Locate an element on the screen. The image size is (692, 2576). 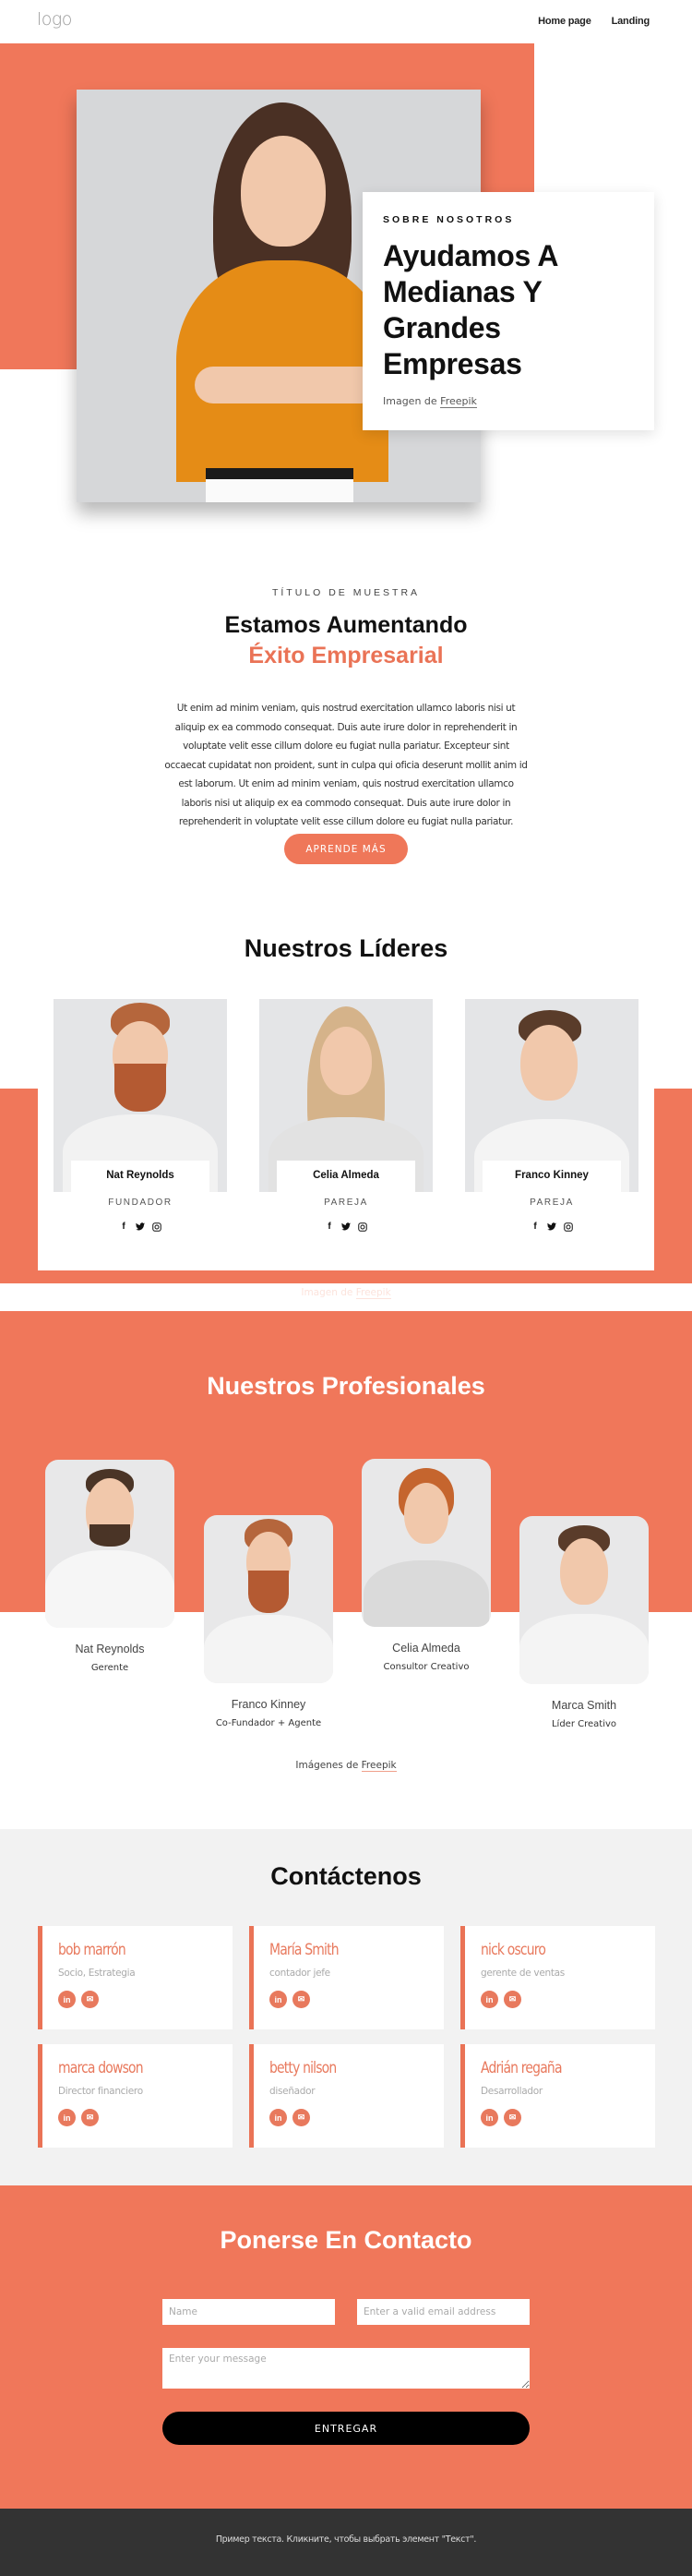
contacts-title: Contáctenos is located at coordinates (346, 1876).